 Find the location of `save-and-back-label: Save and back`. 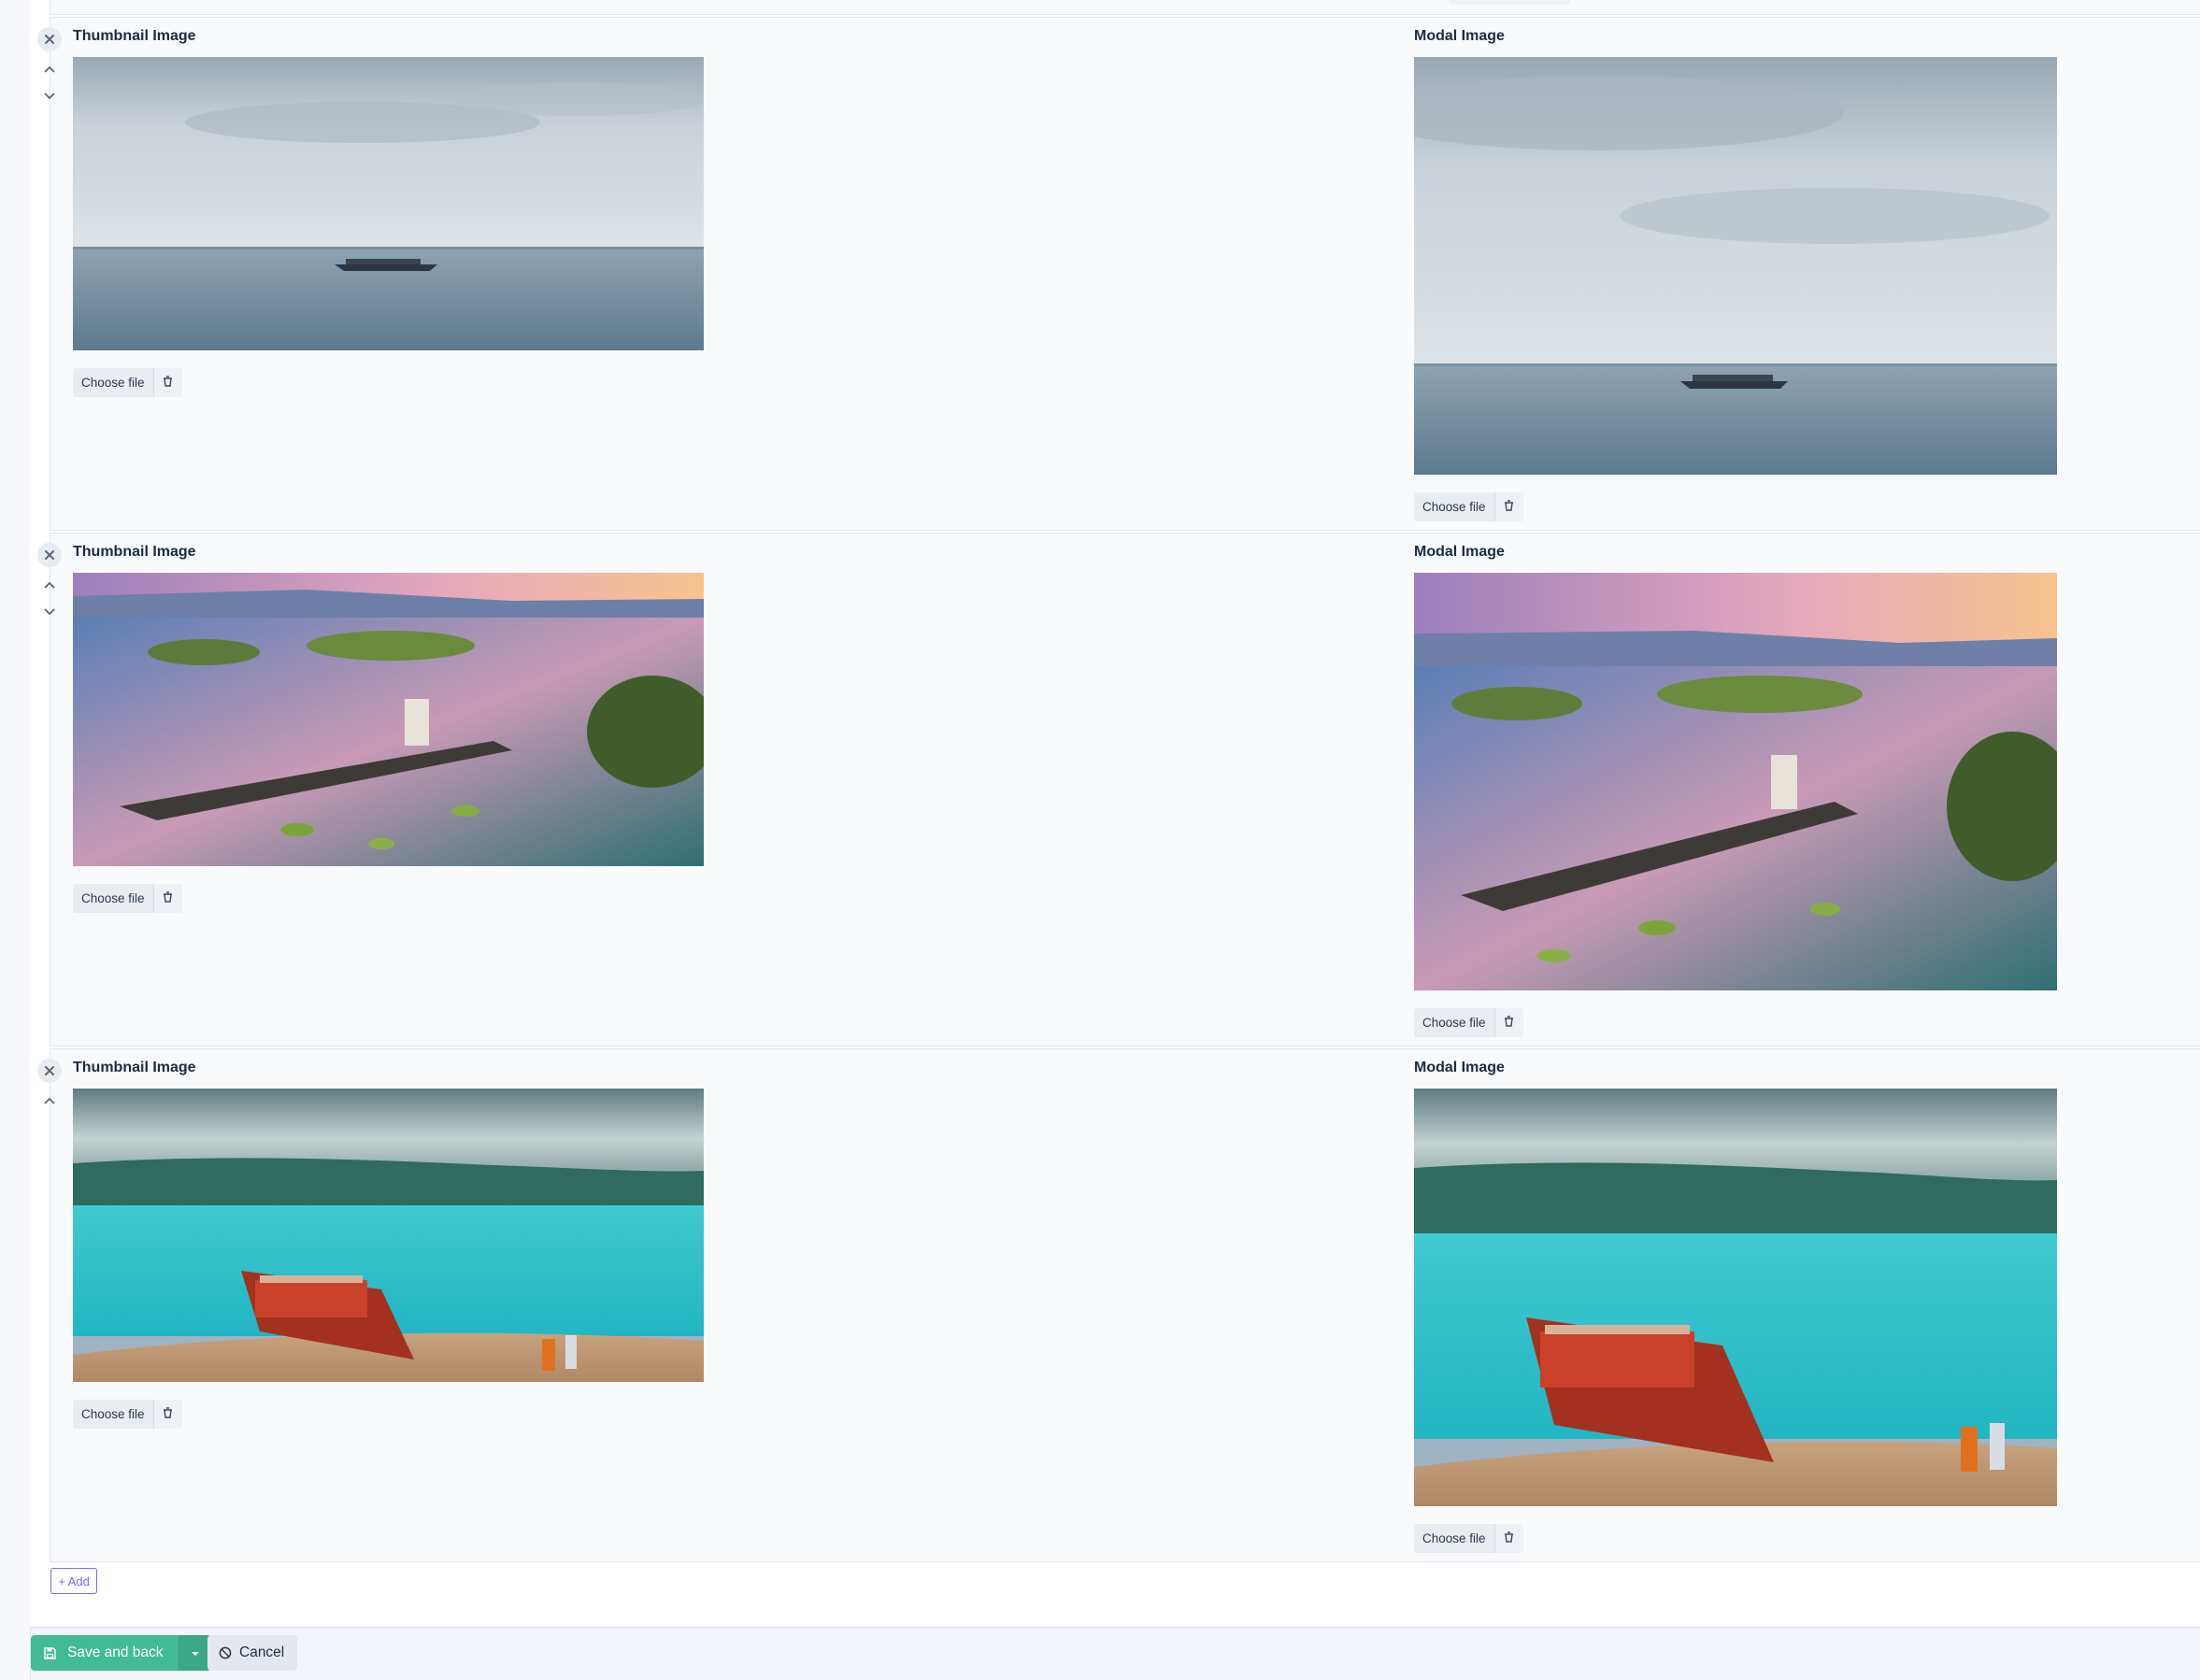

save-and-back-label: Save and back is located at coordinates (115, 1652).